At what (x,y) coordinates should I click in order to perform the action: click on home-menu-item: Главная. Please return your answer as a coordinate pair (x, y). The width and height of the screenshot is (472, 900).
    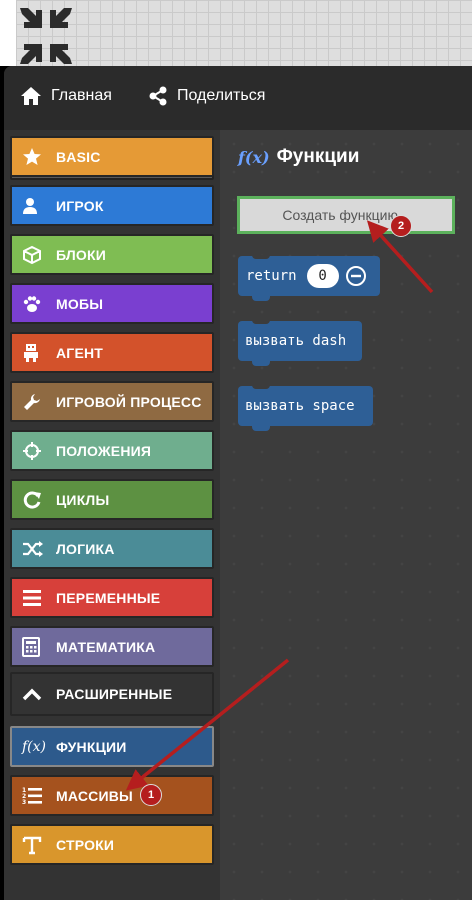
    Looking at the image, I should click on (66, 96).